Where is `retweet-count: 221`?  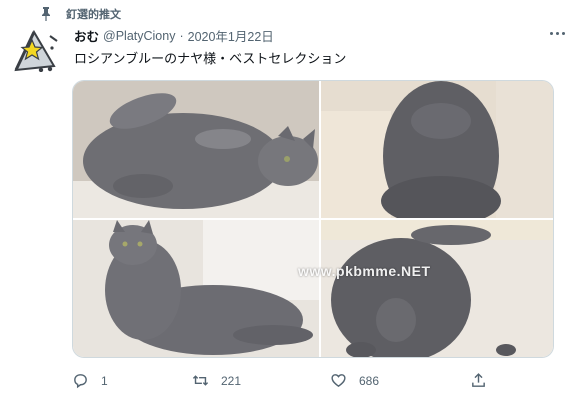
retweet-count: 221 is located at coordinates (231, 380).